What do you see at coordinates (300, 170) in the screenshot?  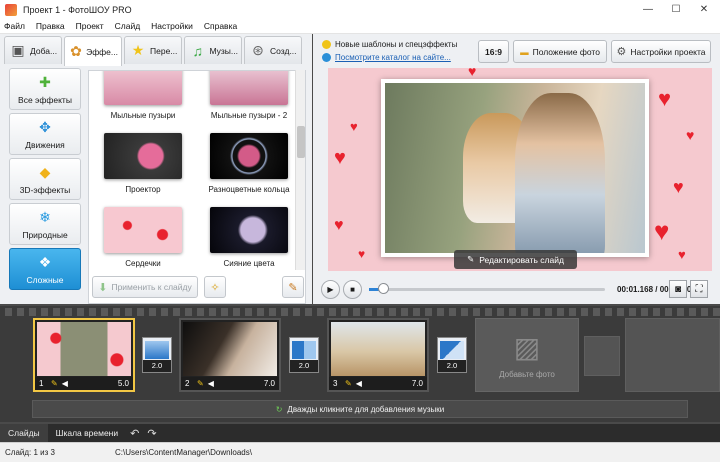 I see `effects-scrollbar` at bounding box center [300, 170].